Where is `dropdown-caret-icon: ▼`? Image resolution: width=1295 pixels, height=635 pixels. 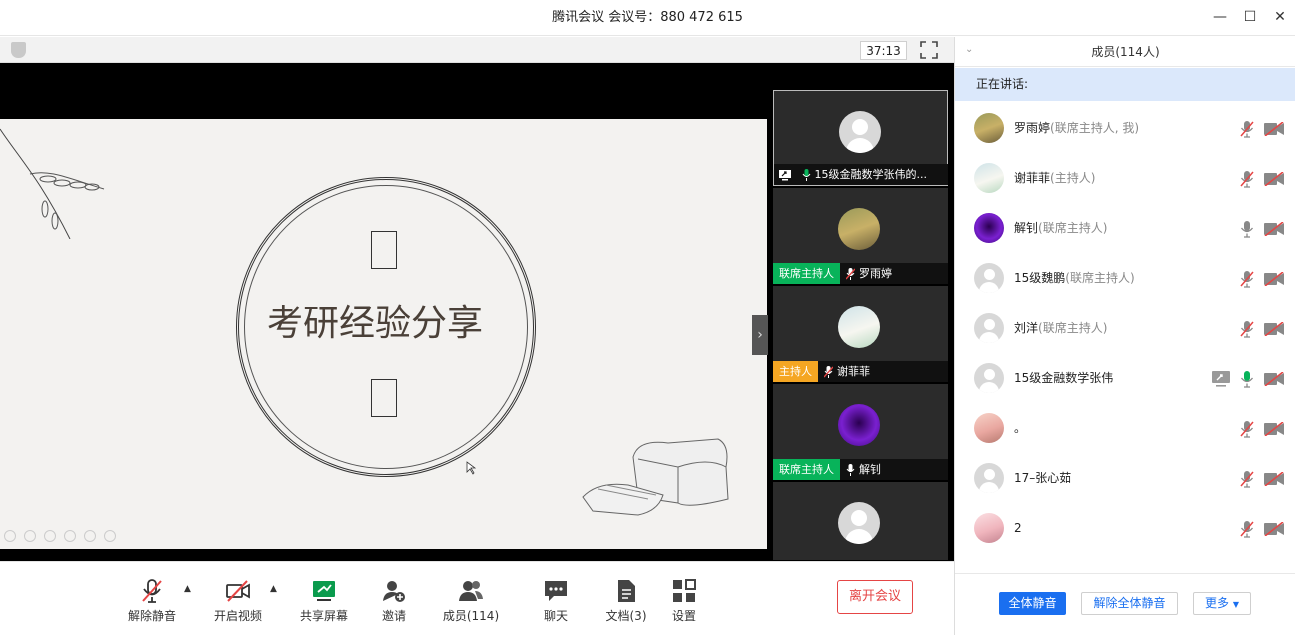
dropdown-caret-icon: ▼ is located at coordinates (1235, 604).